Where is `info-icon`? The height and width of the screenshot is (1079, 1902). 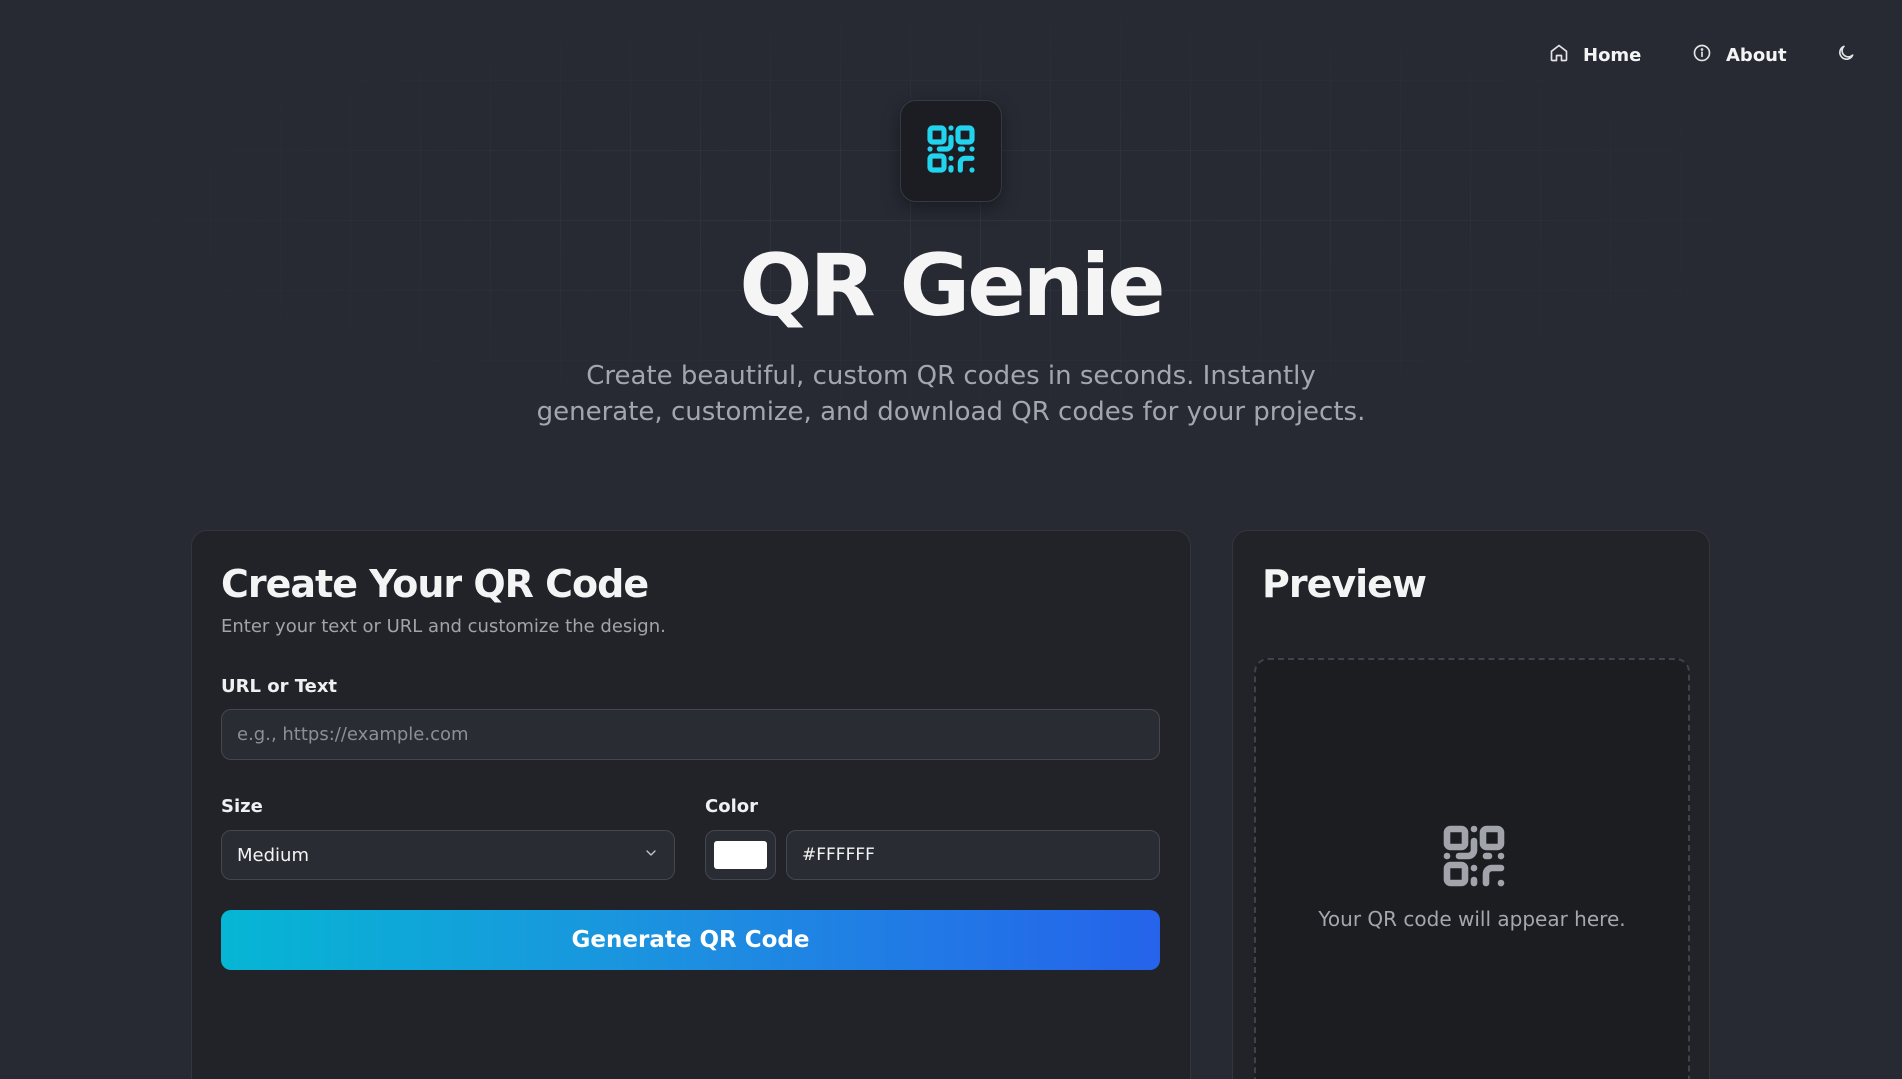
info-icon is located at coordinates (1702, 55).